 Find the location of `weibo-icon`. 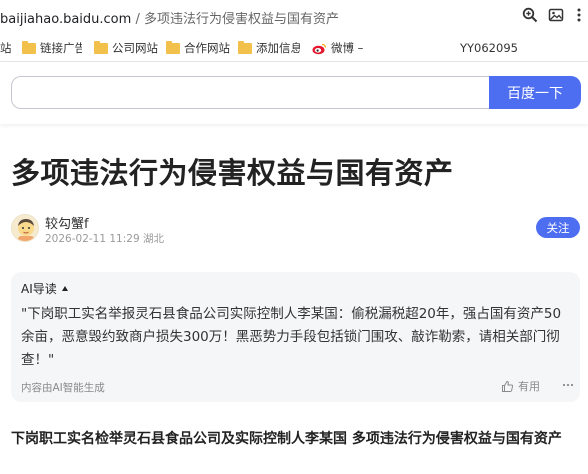

weibo-icon is located at coordinates (319, 48).